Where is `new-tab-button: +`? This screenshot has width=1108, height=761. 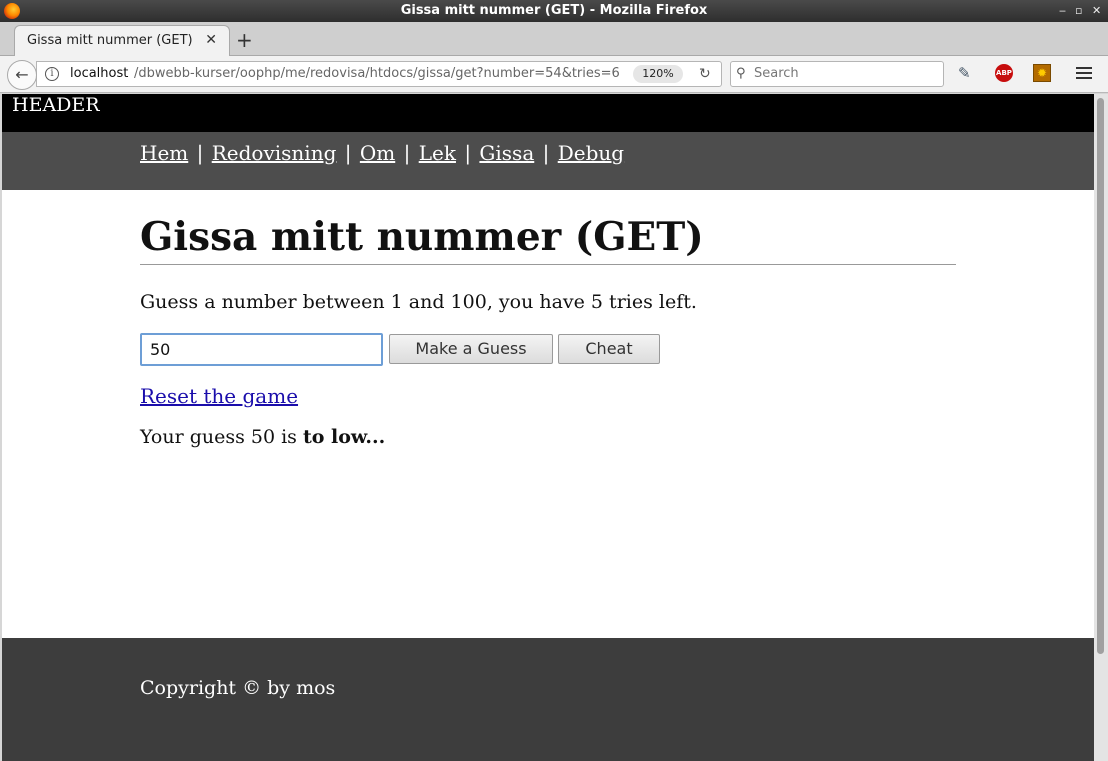
new-tab-button: + is located at coordinates (244, 40).